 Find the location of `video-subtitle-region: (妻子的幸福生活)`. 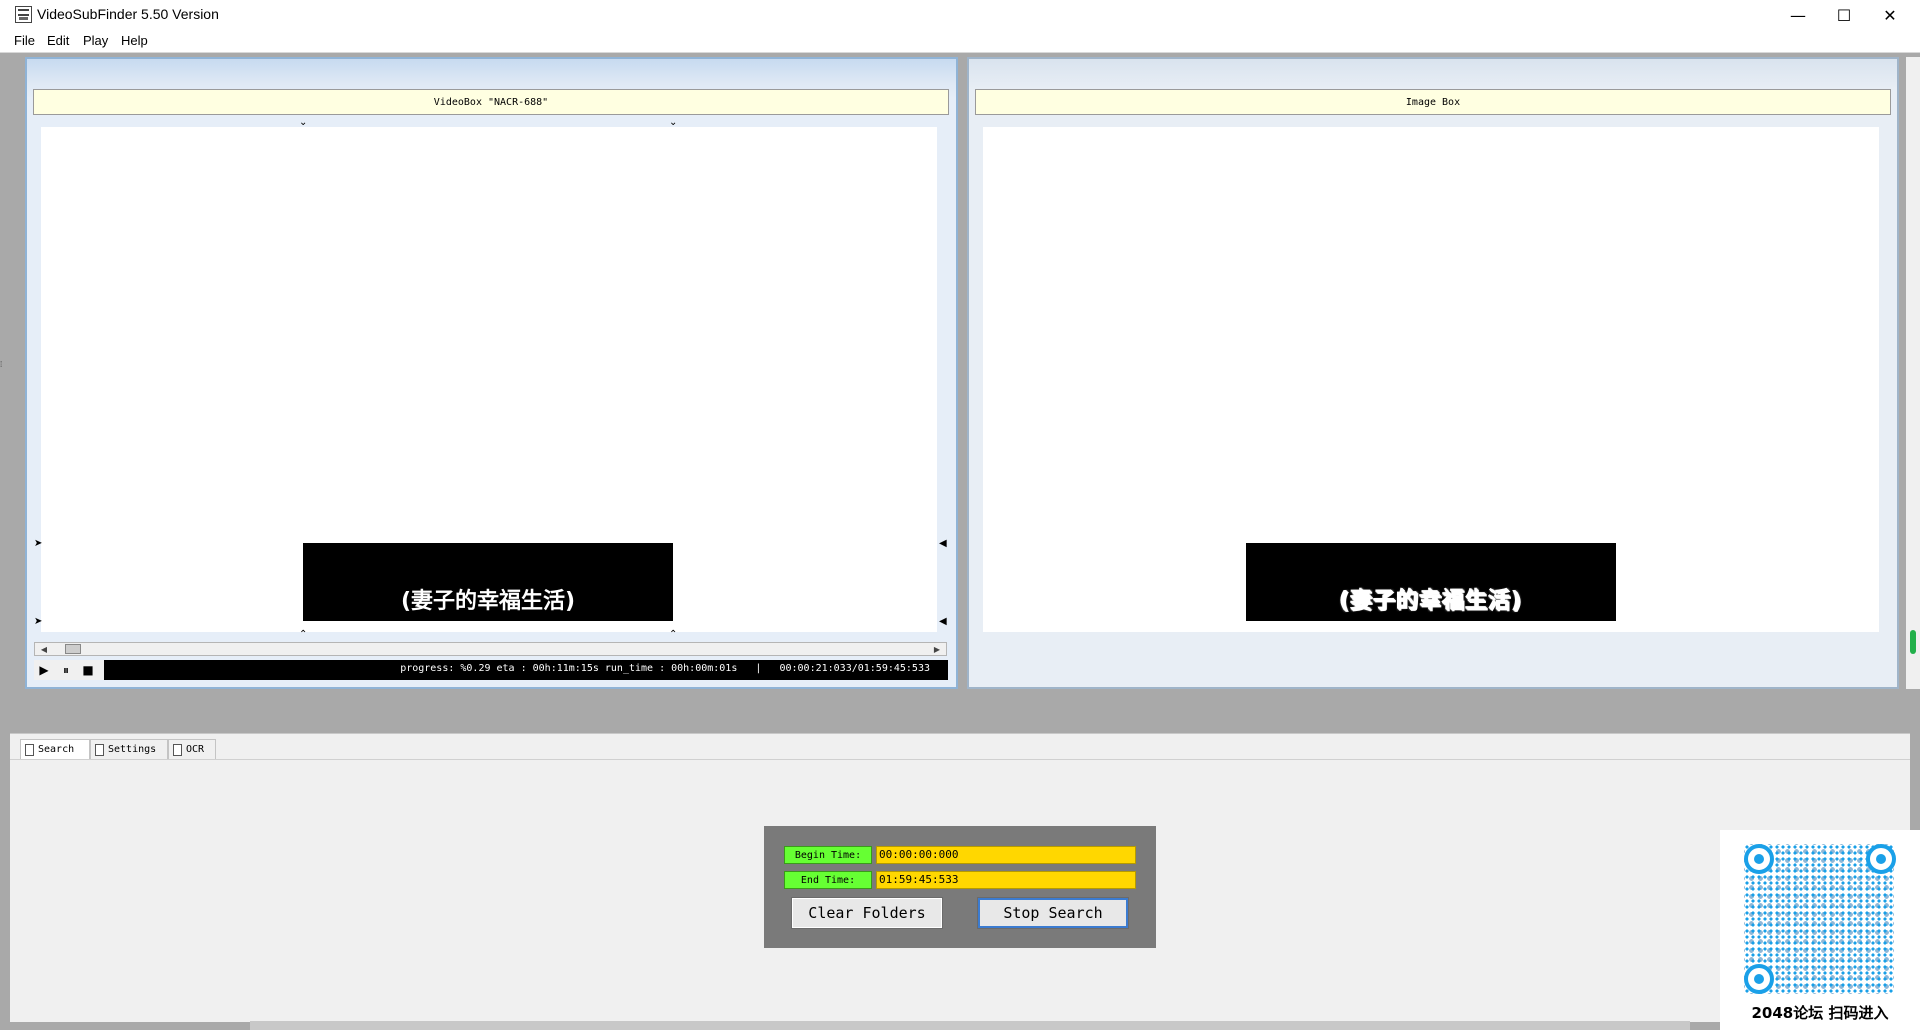

video-subtitle-region: (妻子的幸福生活) is located at coordinates (488, 582).